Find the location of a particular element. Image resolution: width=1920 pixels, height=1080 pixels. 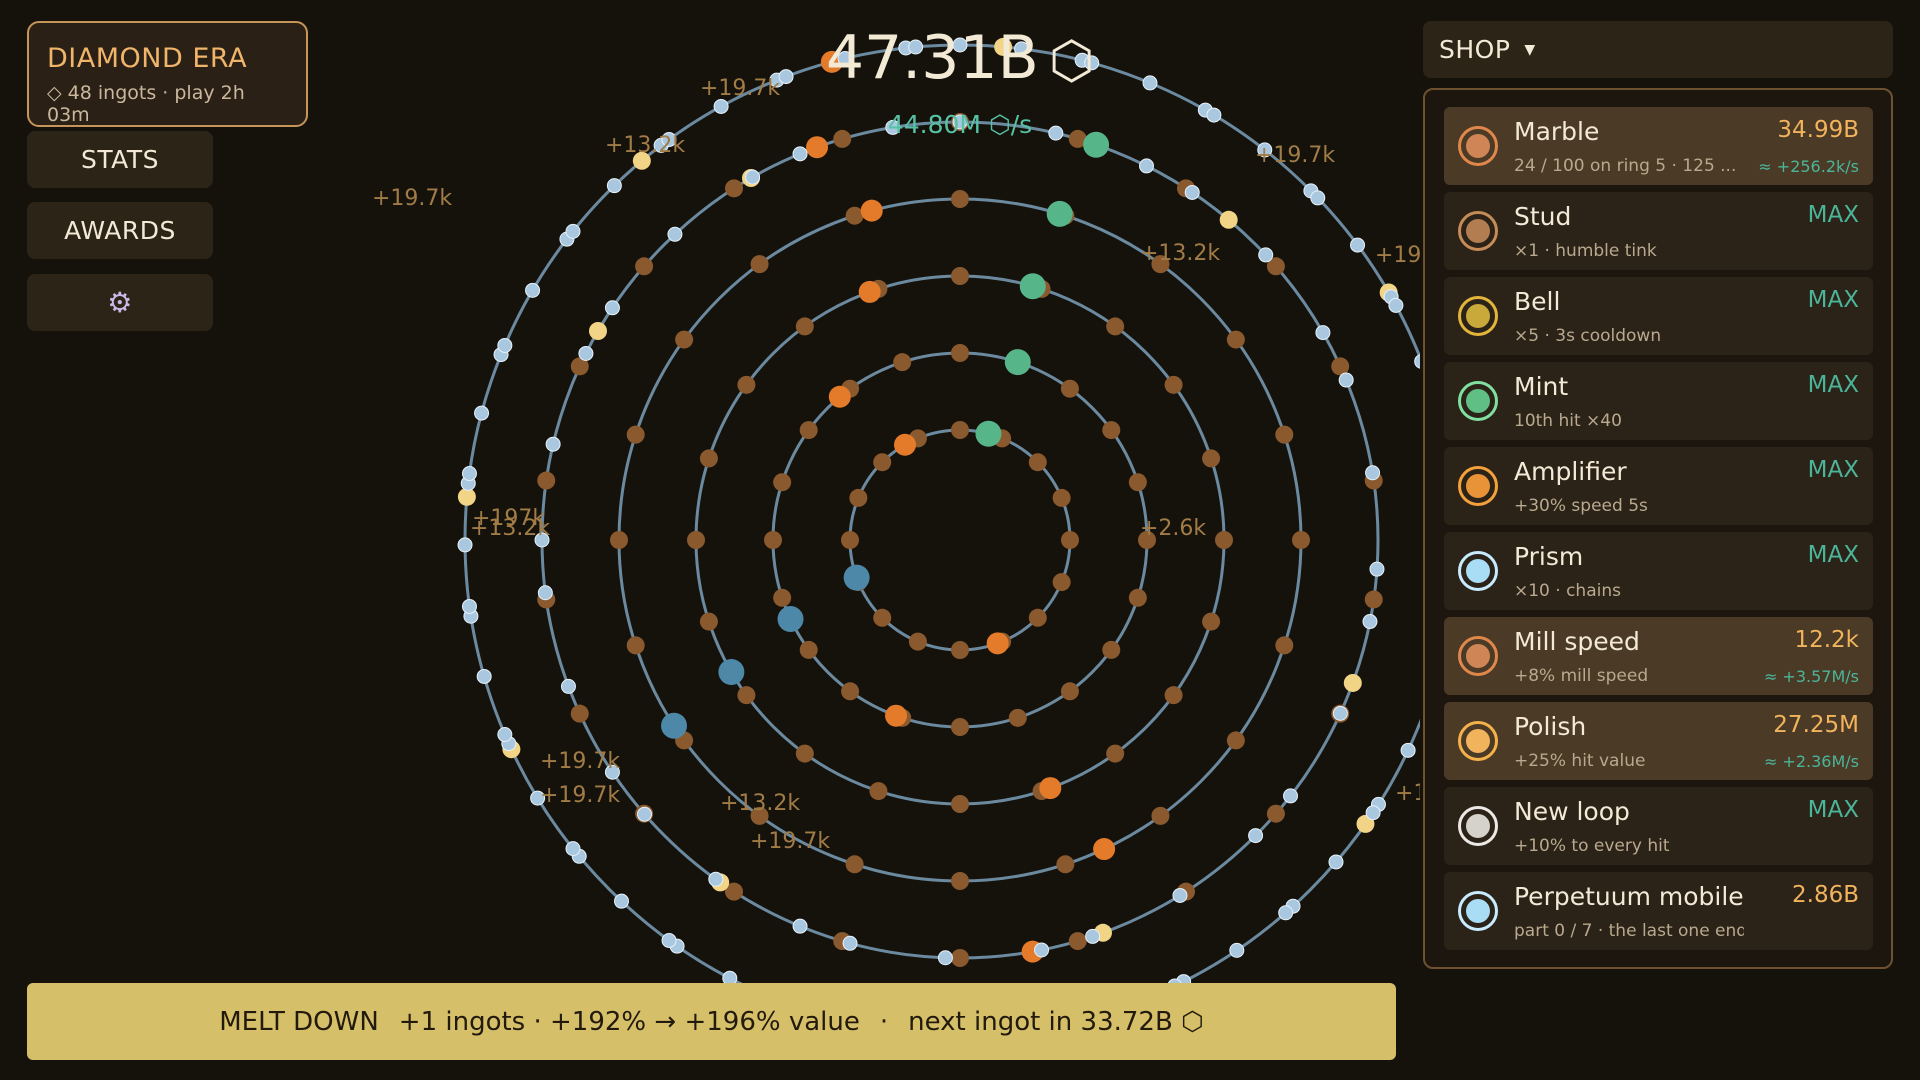

shop-item: Mint 10th hit ×40 MAX is located at coordinates (1658, 401).